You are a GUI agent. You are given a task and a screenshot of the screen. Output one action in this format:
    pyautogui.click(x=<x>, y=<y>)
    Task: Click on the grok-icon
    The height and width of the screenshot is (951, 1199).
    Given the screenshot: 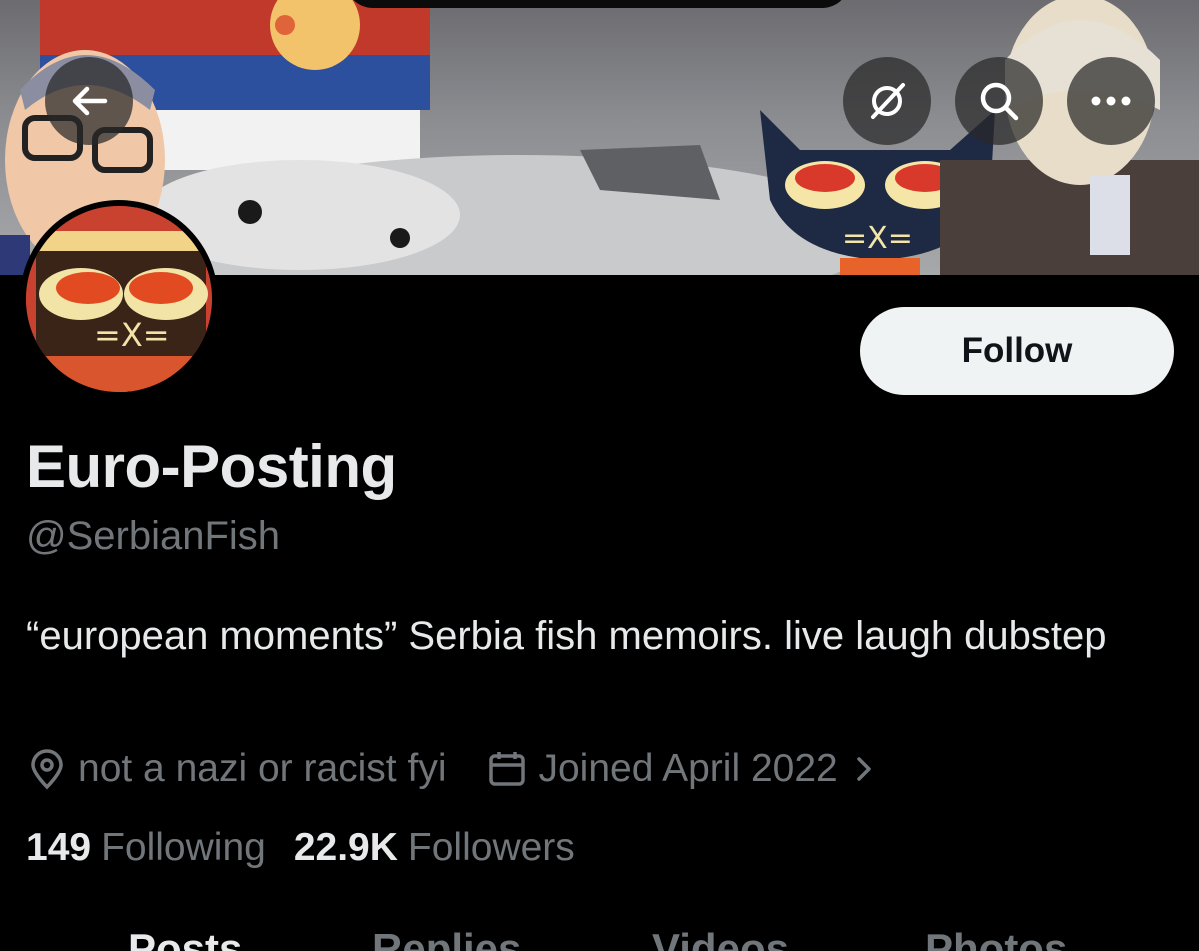 What is the action you would take?
    pyautogui.click(x=888, y=101)
    